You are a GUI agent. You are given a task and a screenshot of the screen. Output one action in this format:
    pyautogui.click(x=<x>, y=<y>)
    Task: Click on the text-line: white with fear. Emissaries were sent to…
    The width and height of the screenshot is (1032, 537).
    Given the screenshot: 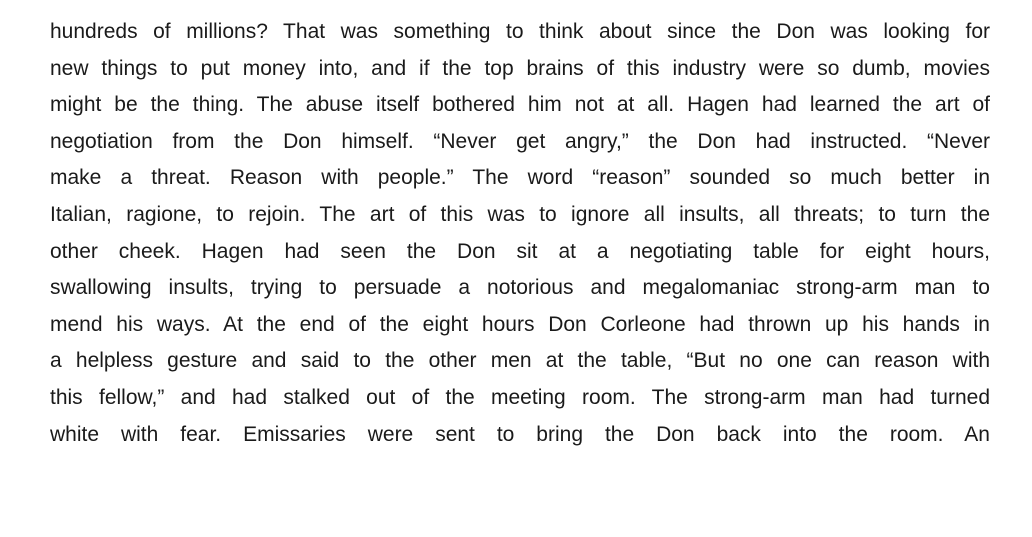 What is the action you would take?
    pyautogui.click(x=520, y=434)
    